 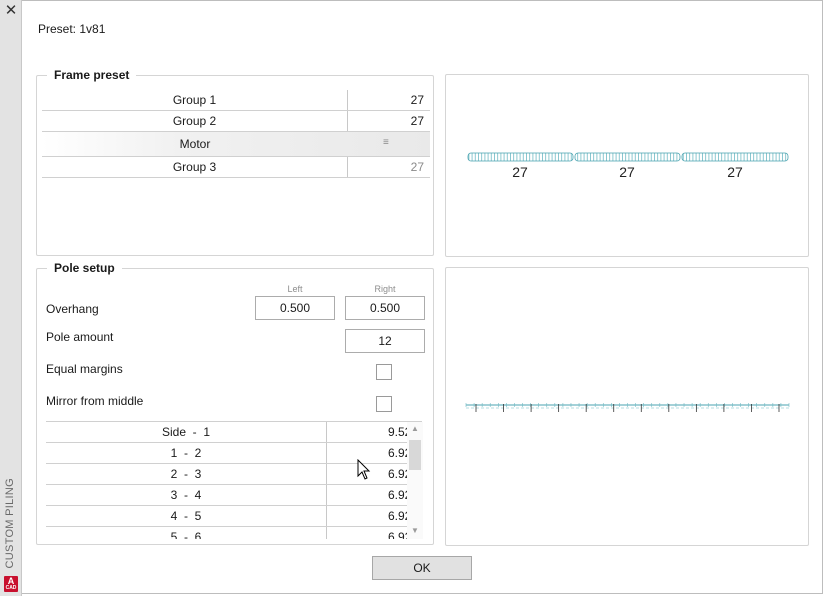 I want to click on frame-preview-panel: 27 27 27, so click(x=627, y=165).